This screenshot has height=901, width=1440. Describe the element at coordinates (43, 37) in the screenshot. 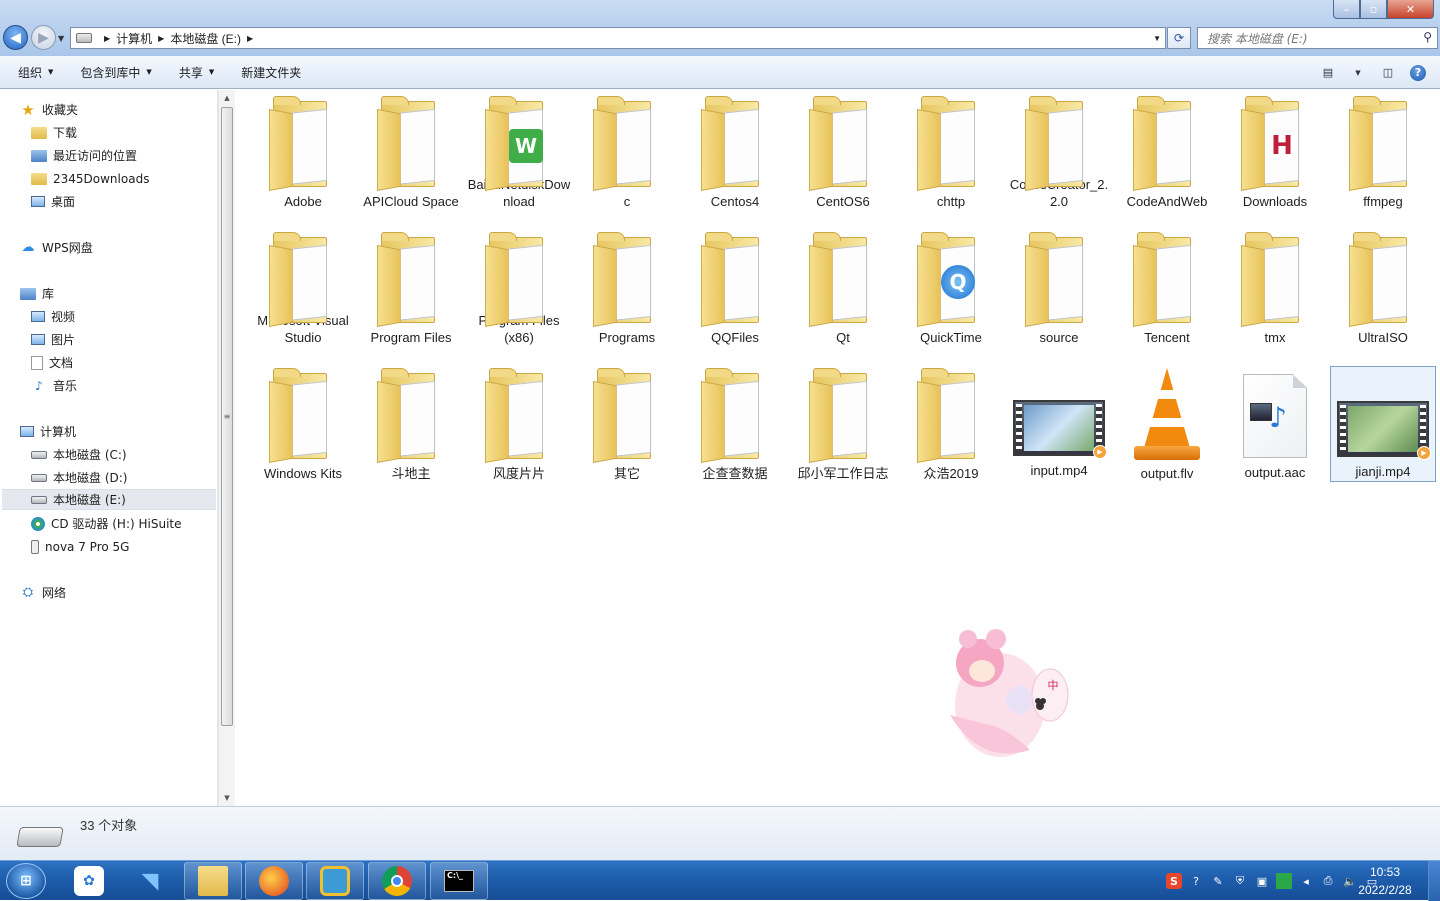

I see `forward-button: ▶` at that location.